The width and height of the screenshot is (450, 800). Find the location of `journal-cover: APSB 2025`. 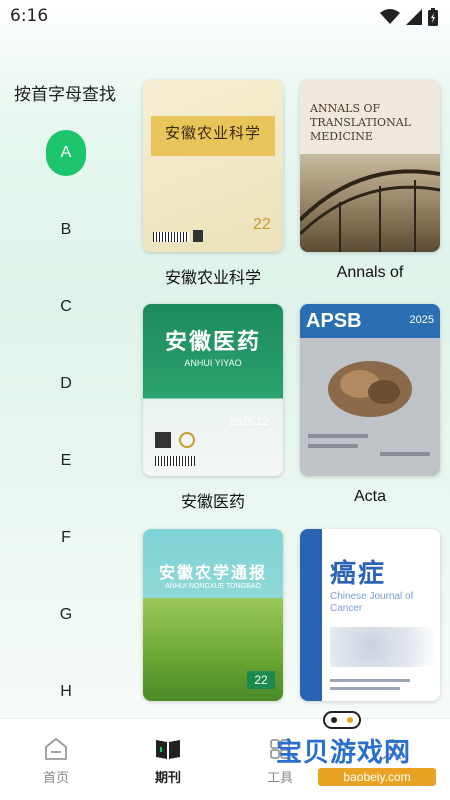

journal-cover: APSB 2025 is located at coordinates (370, 390).